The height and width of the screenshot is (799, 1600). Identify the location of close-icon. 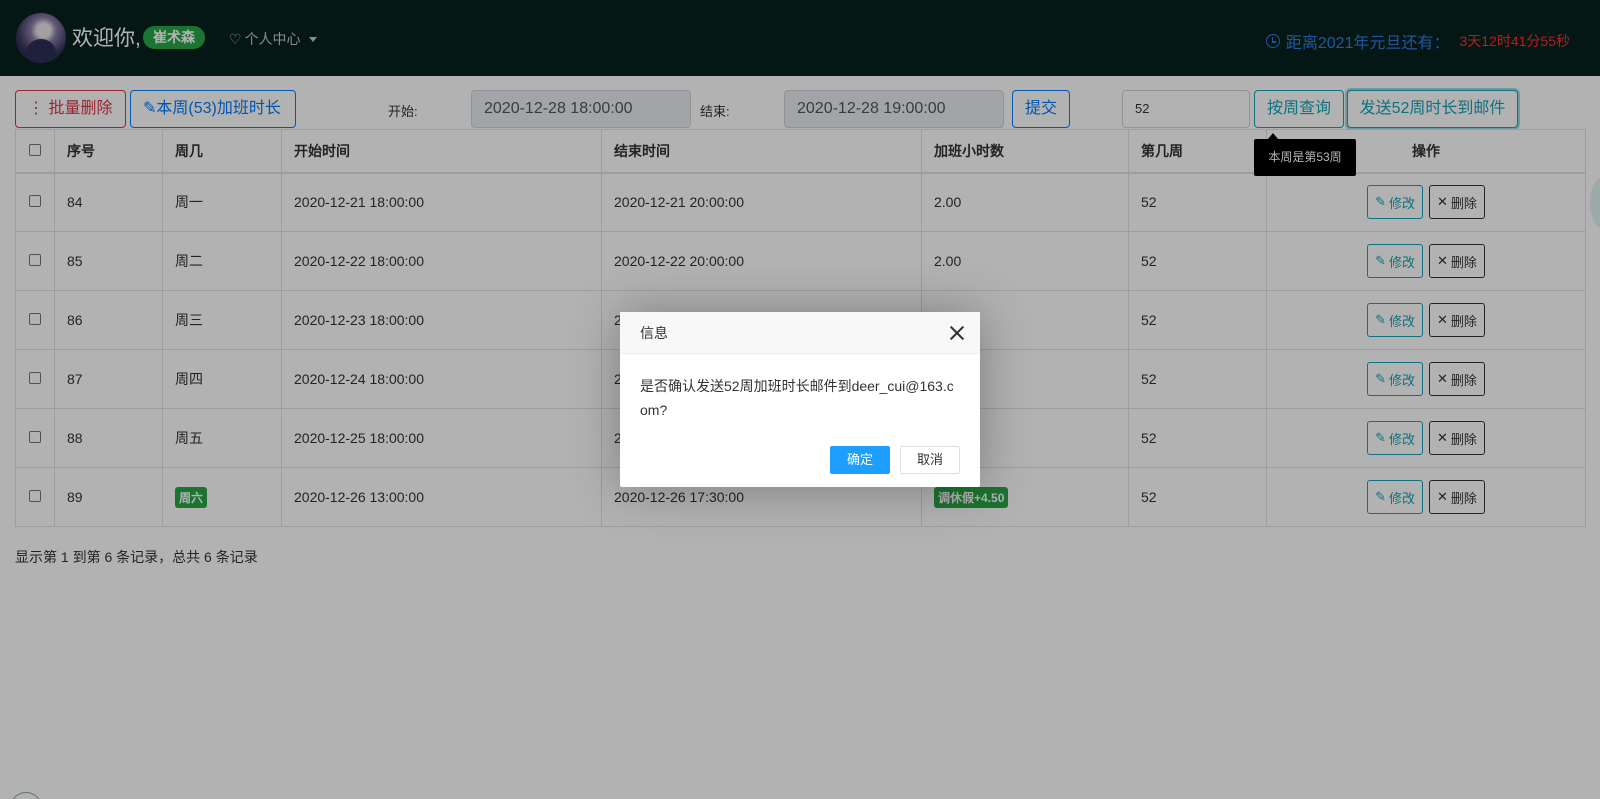
(957, 333).